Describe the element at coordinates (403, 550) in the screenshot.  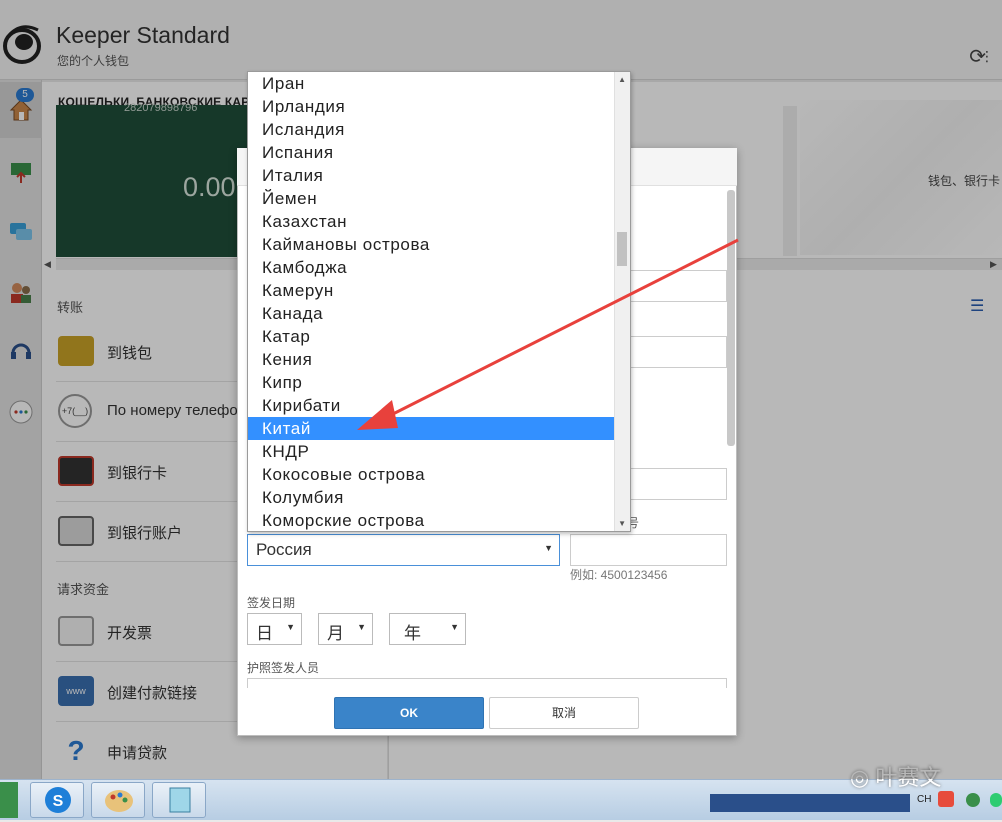
I see `country-select: Россия ▼` at that location.